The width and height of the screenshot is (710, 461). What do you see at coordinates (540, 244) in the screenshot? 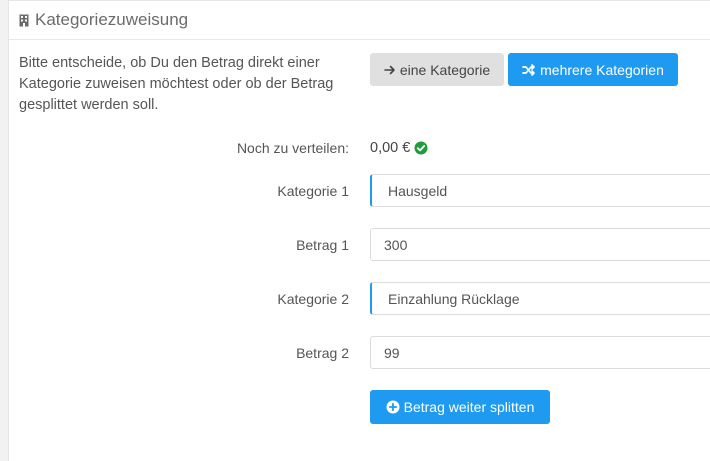
I see `amount-1-input: 300` at bounding box center [540, 244].